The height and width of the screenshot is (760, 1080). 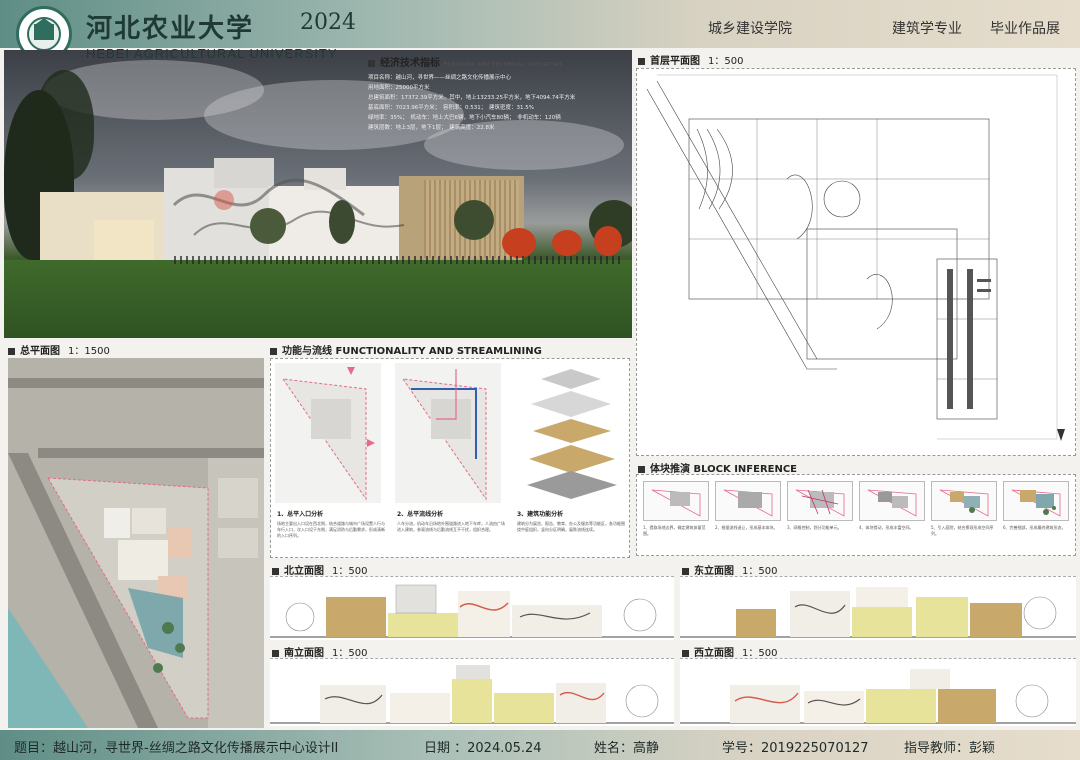 What do you see at coordinates (483, 748) in the screenshot?
I see `project-date: 日期 ：2024.05.24` at bounding box center [483, 748].